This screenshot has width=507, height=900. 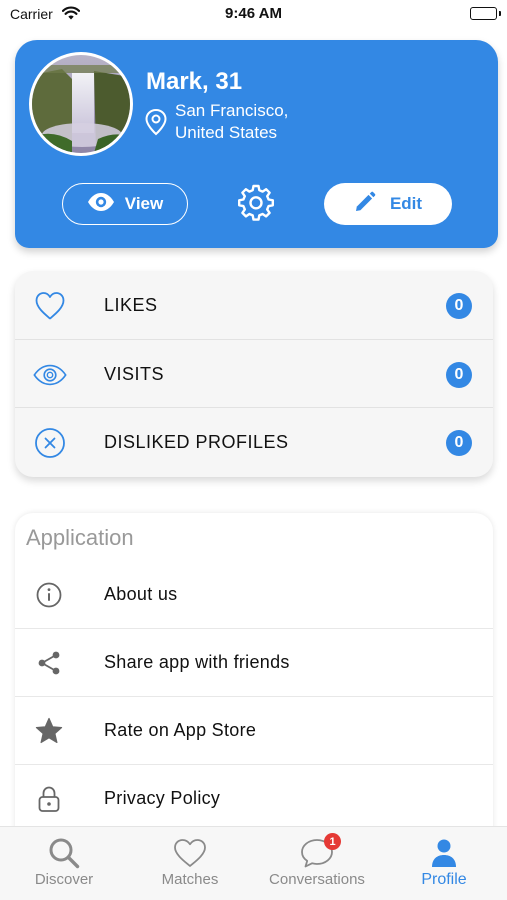 I want to click on stat-label: VISITS, so click(x=134, y=373).